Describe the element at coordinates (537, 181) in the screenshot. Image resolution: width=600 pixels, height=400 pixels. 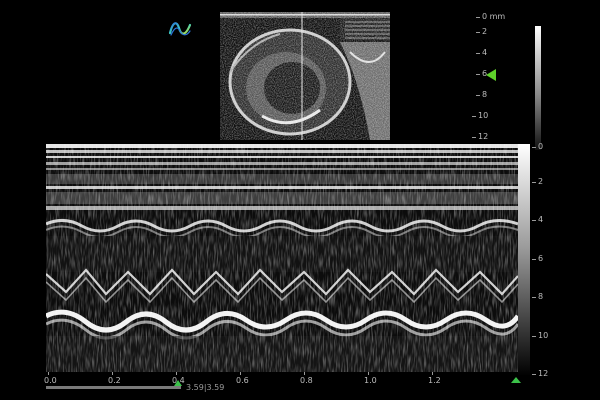
I see `mm-depth-label: 2` at that location.